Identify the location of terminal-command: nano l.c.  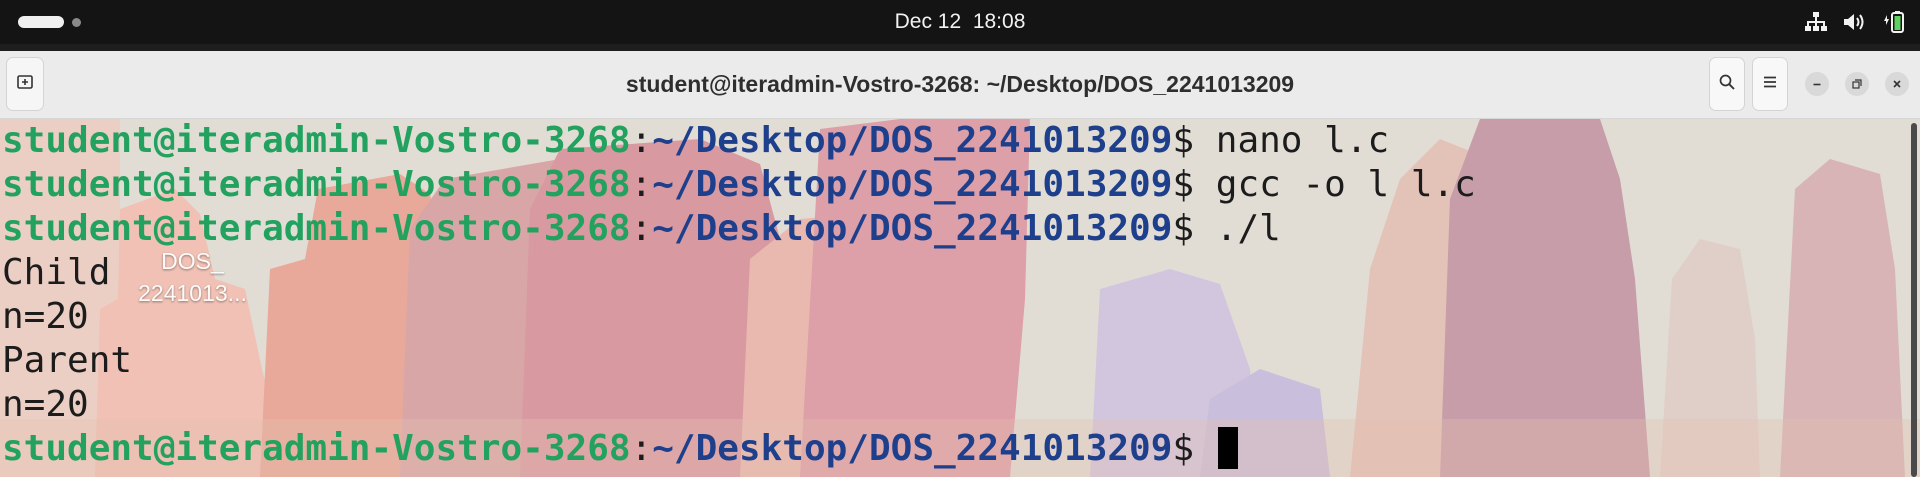
(1302, 140).